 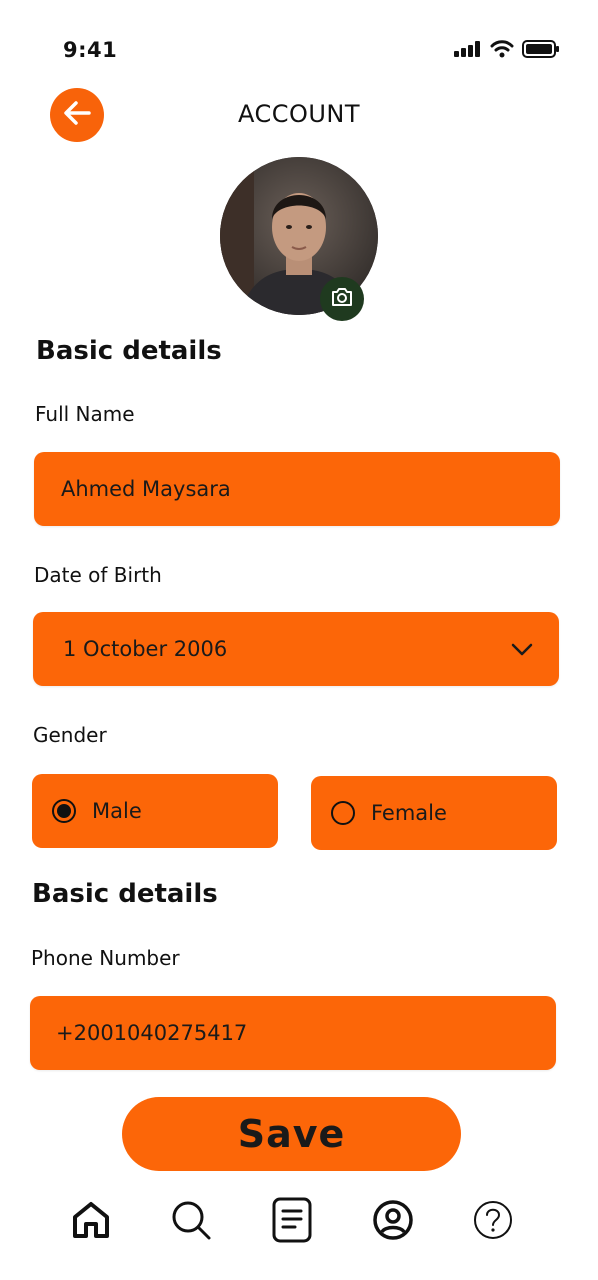 What do you see at coordinates (296, 649) in the screenshot?
I see `dob-select: 1 October 2006` at bounding box center [296, 649].